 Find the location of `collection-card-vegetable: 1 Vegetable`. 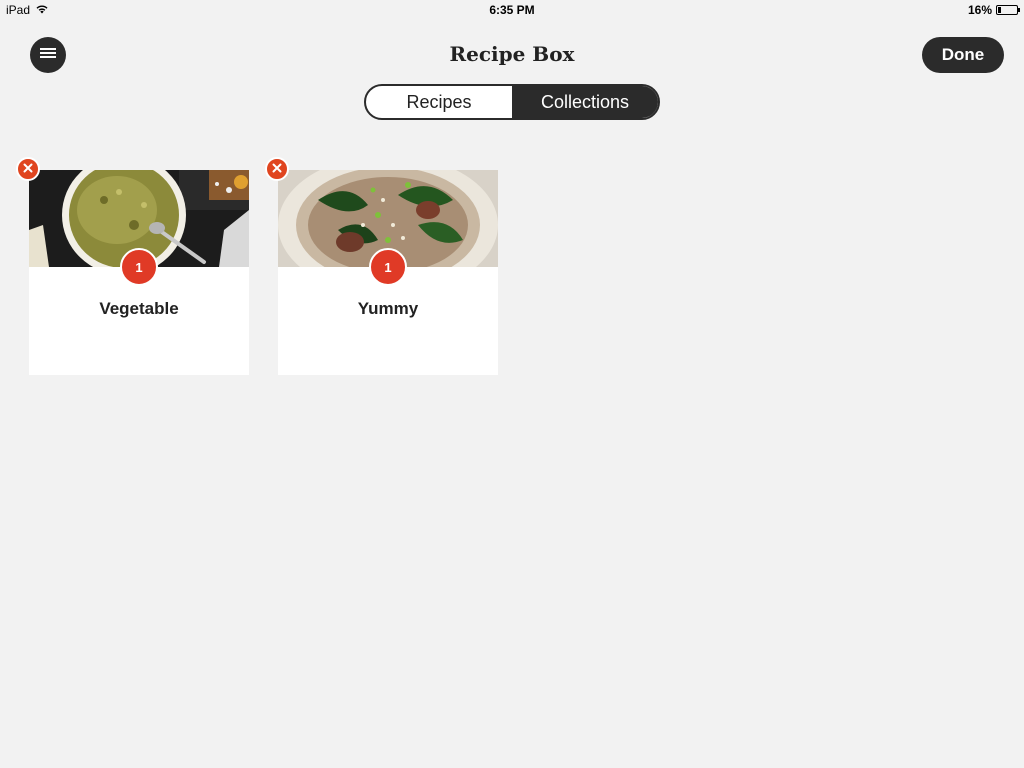

collection-card-vegetable: 1 Vegetable is located at coordinates (139, 272).